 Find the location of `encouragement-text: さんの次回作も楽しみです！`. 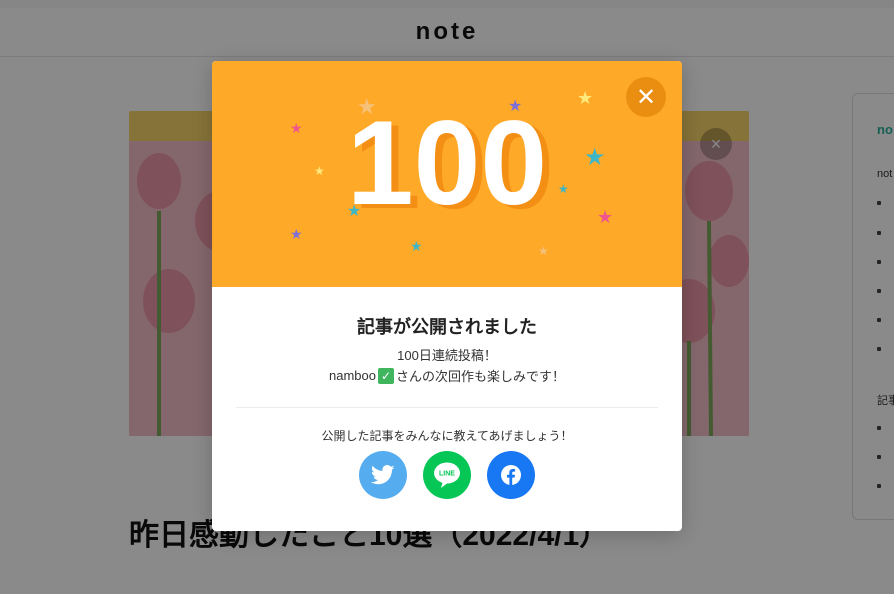

encouragement-text: さんの次回作も楽しみです！ is located at coordinates (480, 376).